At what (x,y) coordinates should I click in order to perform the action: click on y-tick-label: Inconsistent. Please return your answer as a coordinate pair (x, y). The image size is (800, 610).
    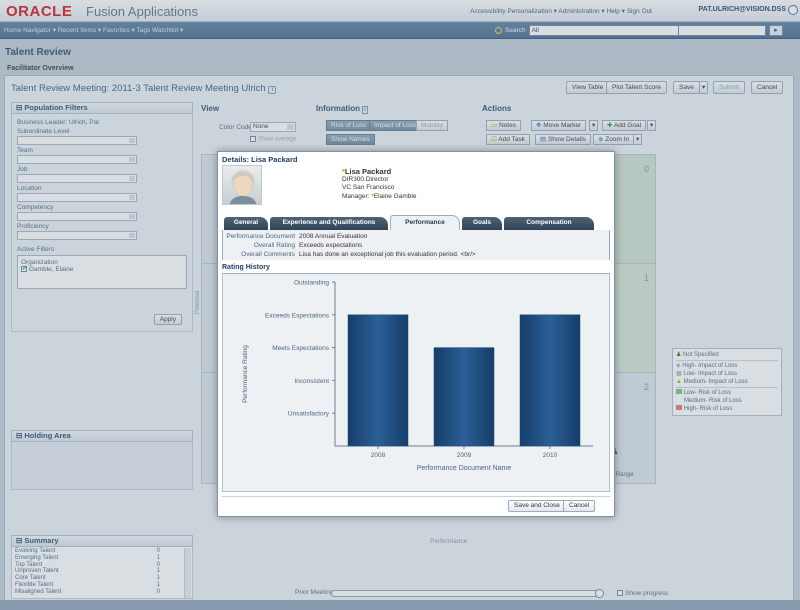
    Looking at the image, I should click on (311, 381).